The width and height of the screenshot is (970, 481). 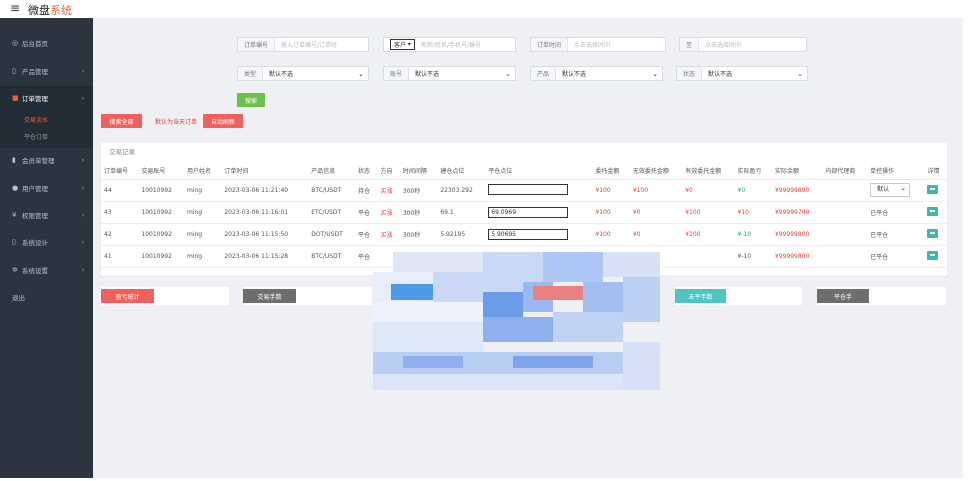 I want to click on sidebar-item-label: 产品管理, so click(x=35, y=72).